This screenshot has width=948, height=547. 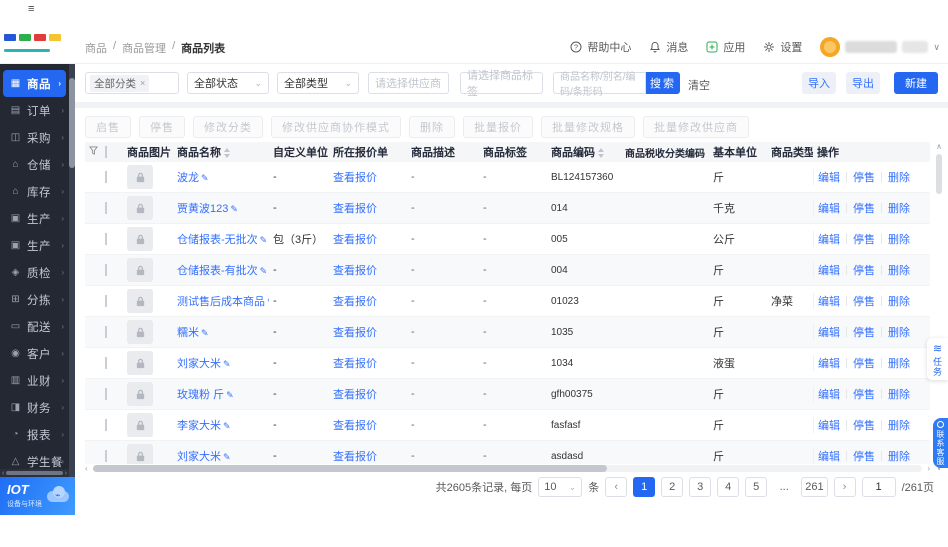 What do you see at coordinates (188, 333) in the screenshot?
I see `product-name-link: 糯米` at bounding box center [188, 333].